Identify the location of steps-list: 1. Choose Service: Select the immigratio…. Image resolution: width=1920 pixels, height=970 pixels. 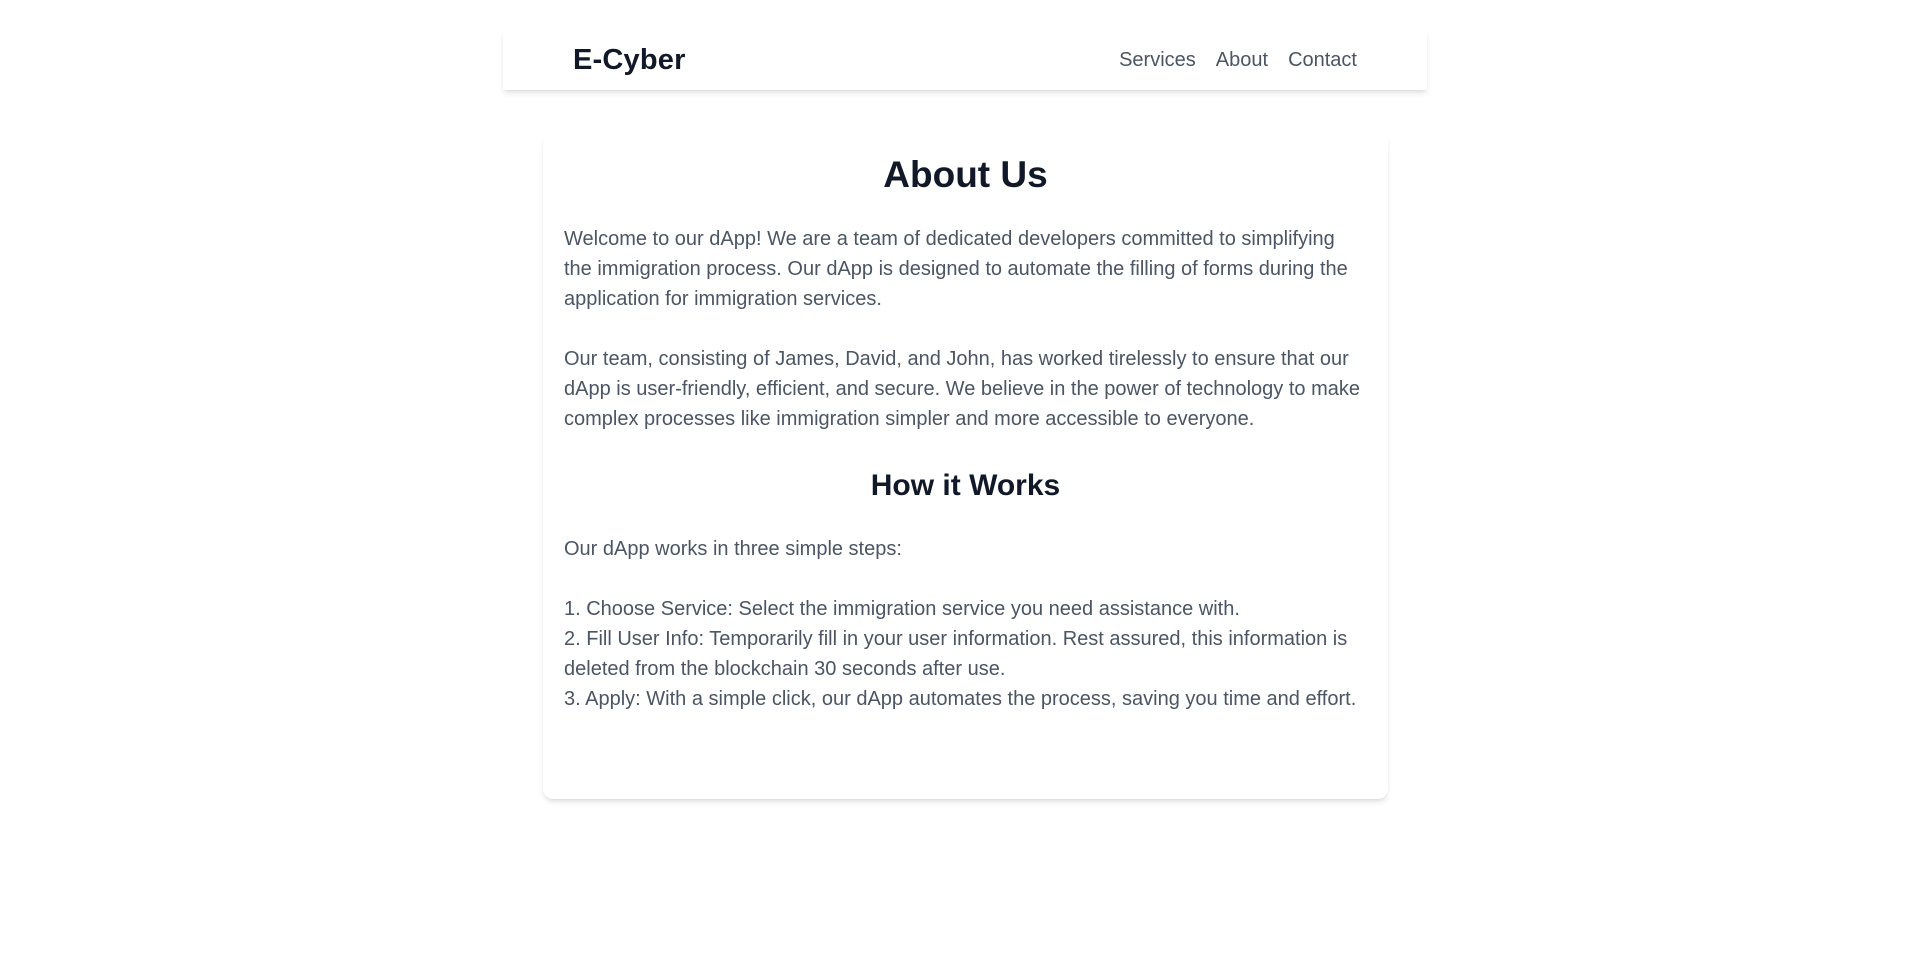
(965, 654).